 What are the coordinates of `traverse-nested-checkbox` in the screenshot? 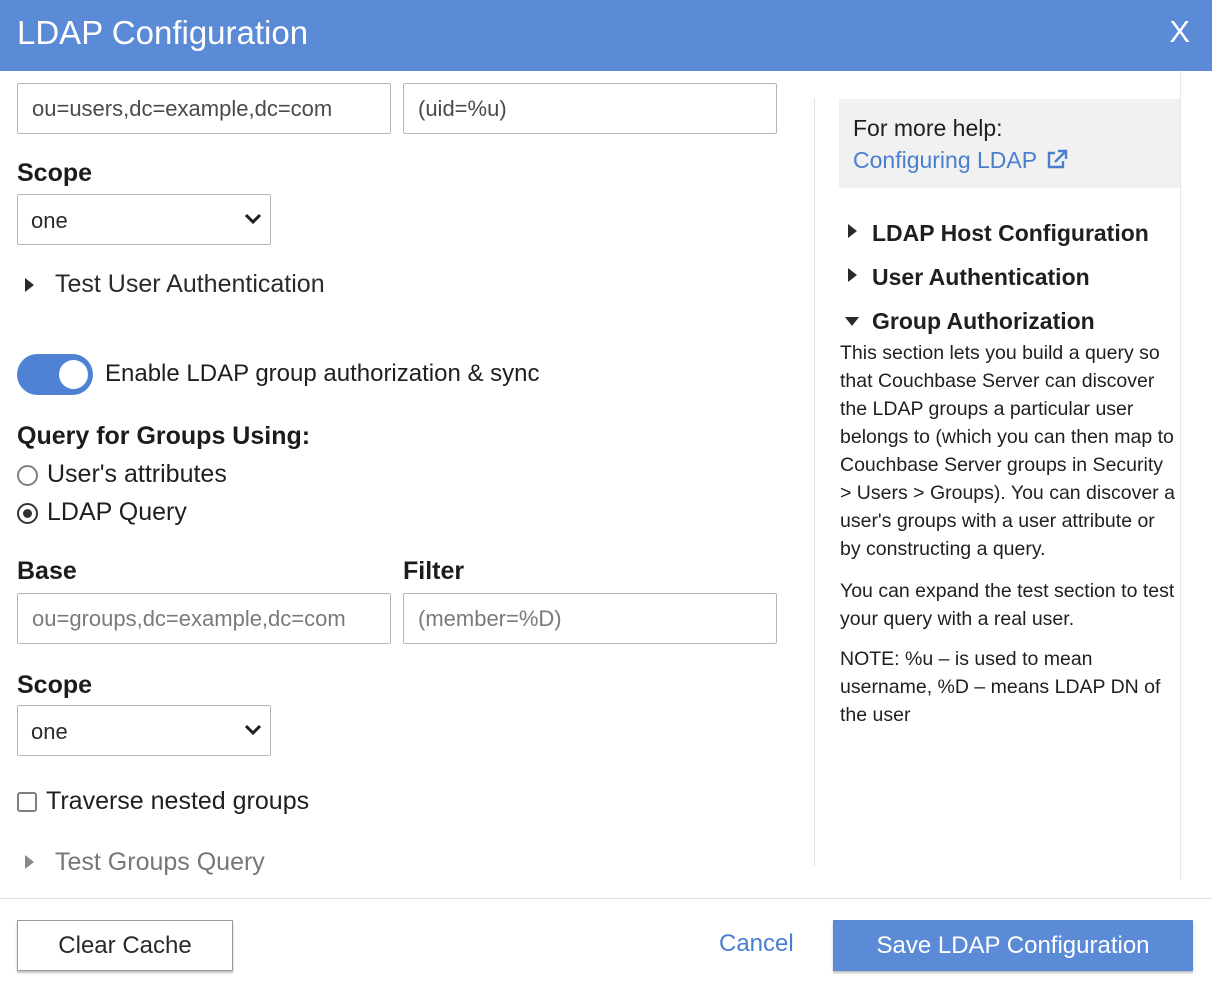 It's located at (27, 802).